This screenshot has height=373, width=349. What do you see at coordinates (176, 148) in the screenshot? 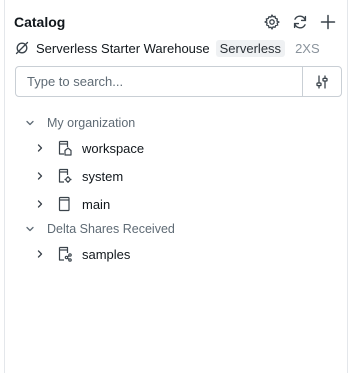
I see `tree-item-workspace: workspace` at bounding box center [176, 148].